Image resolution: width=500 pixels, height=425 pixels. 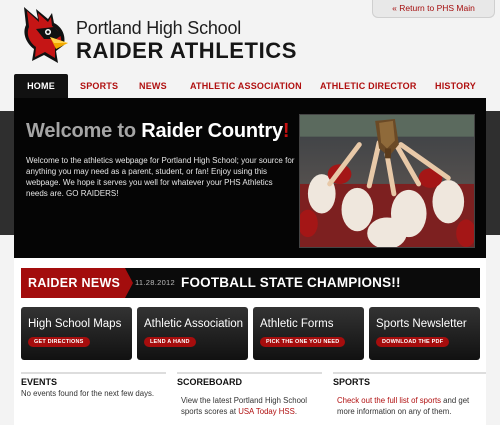 What do you see at coordinates (192, 333) in the screenshot?
I see `feature-athletic-association: Athletic Association LEND A HAND` at bounding box center [192, 333].